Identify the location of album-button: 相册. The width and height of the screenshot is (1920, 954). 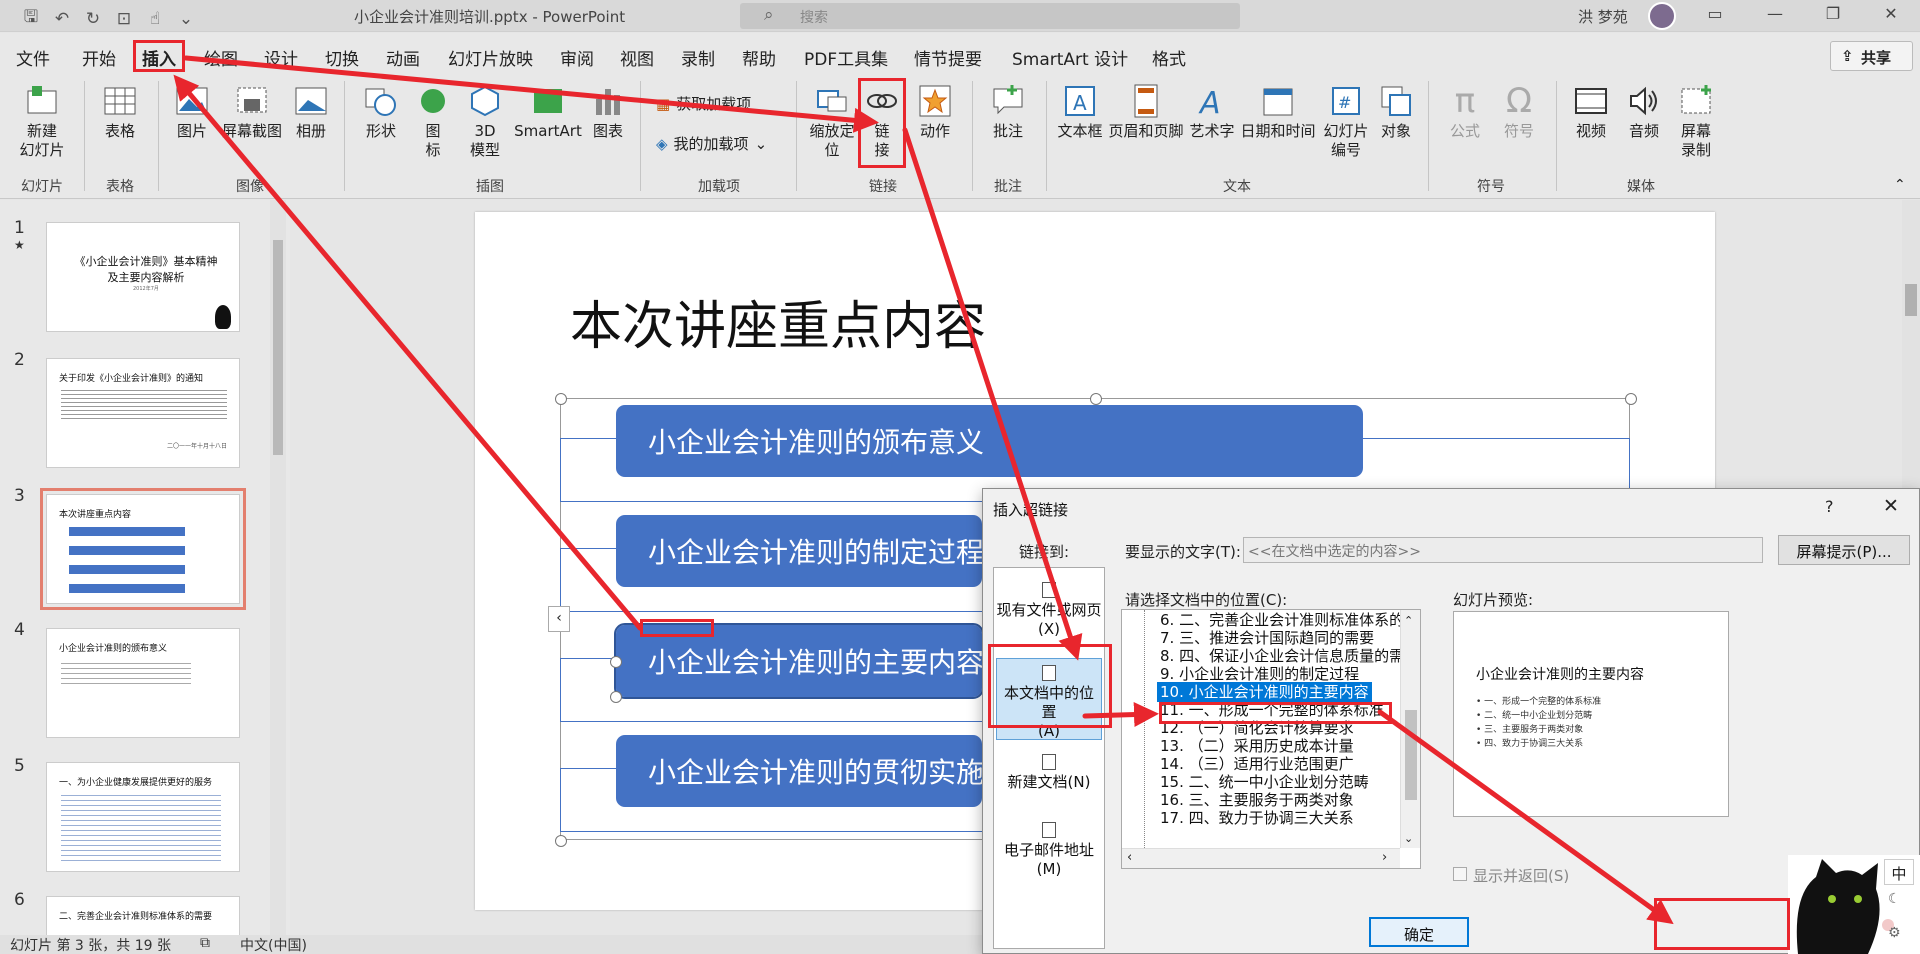
(311, 112).